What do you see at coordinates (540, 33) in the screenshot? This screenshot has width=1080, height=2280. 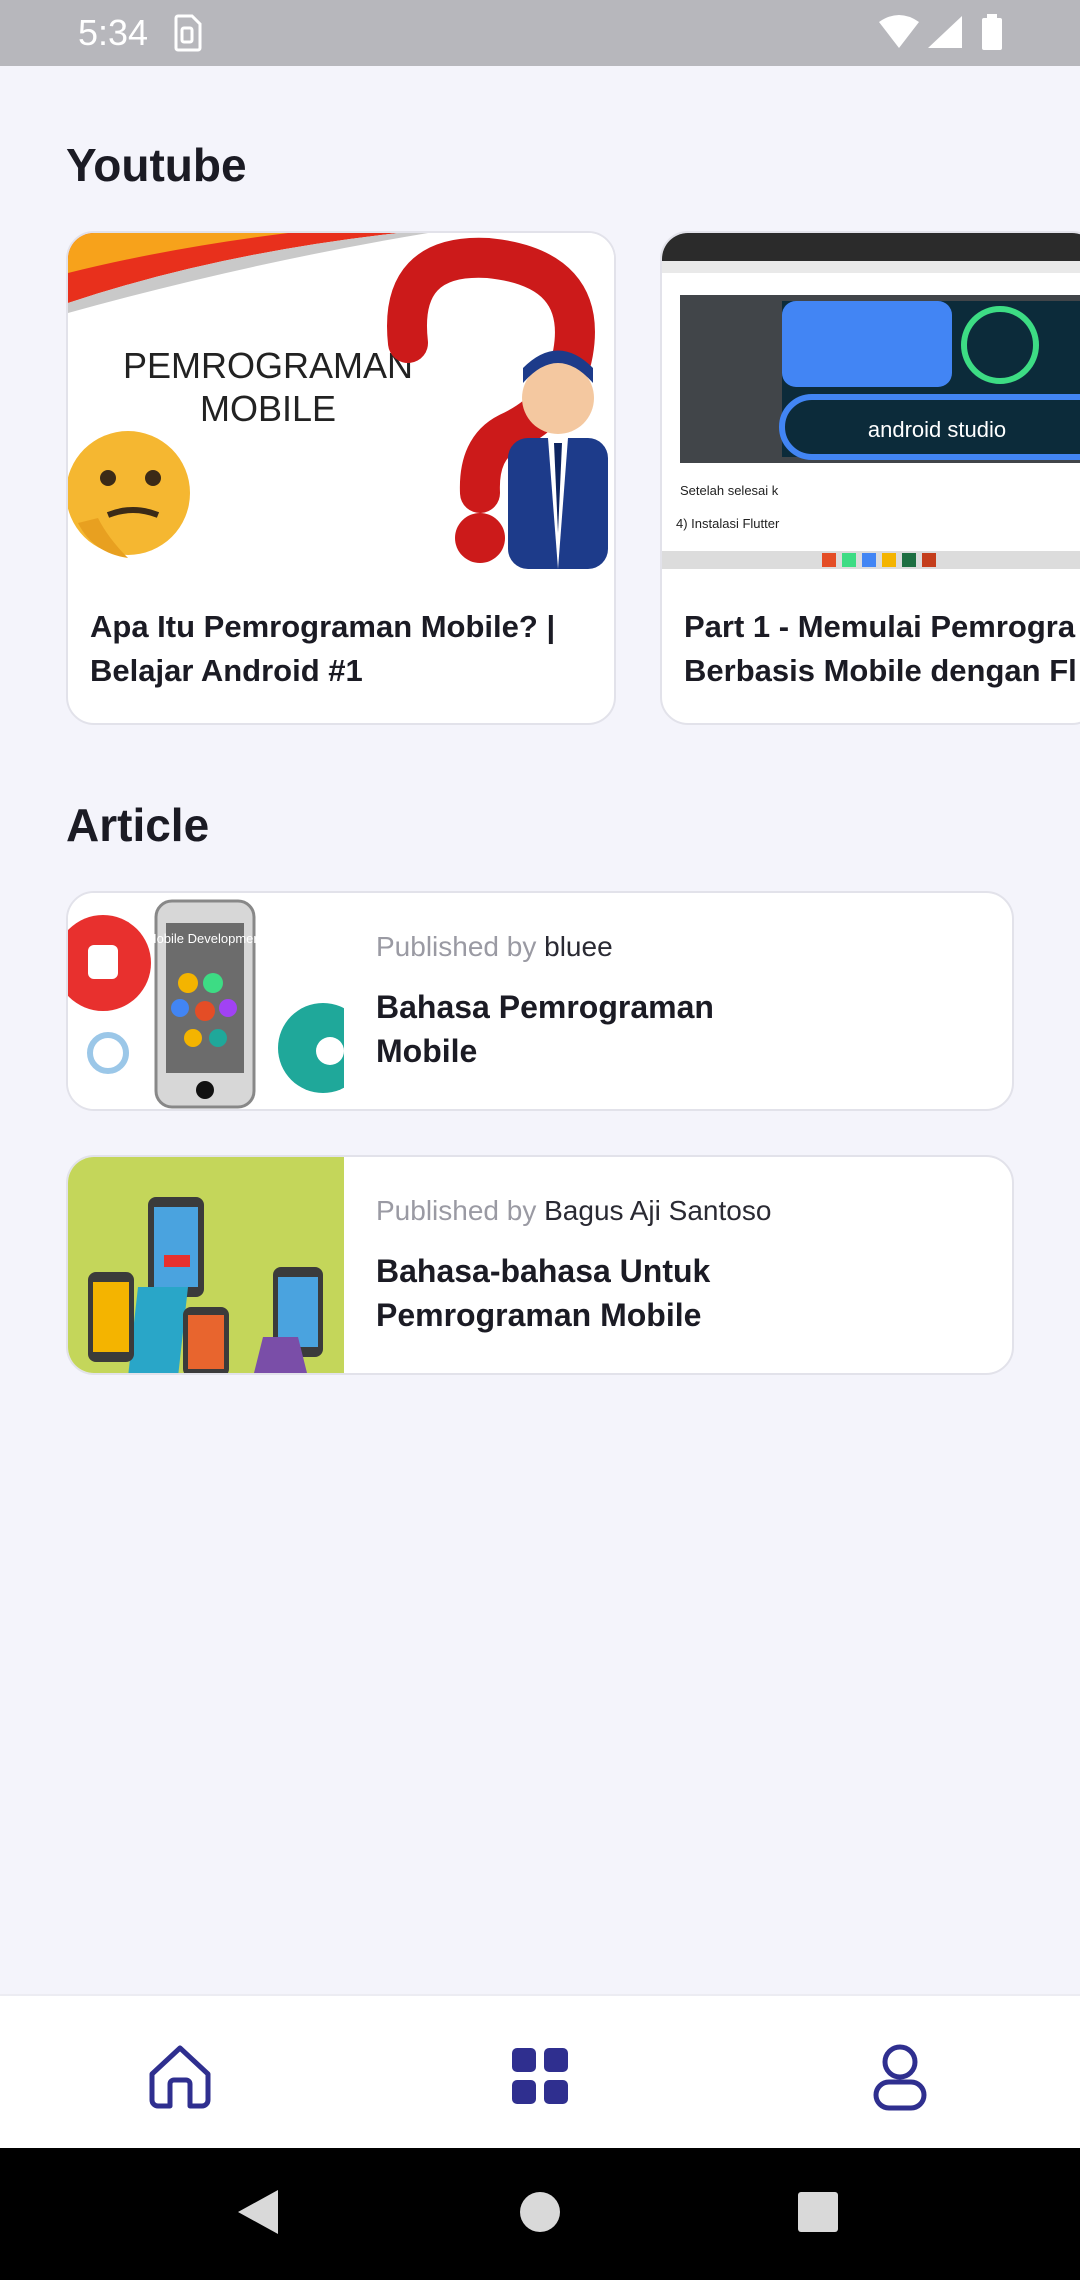 I see `status-bar: 5:34` at bounding box center [540, 33].